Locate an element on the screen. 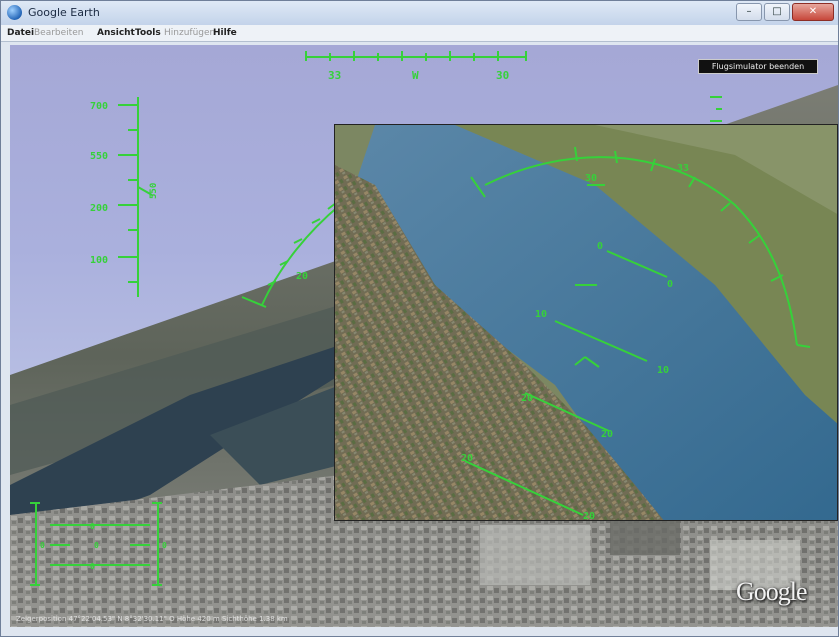 The image size is (839, 637). exit-flight-sim-tooltip: Flugsimulator beenden is located at coordinates (758, 66).